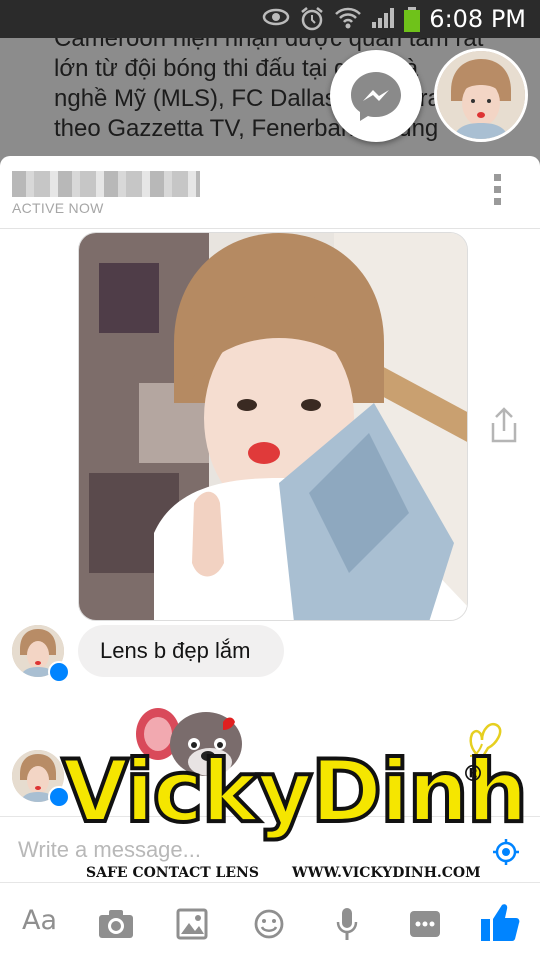 This screenshot has width=540, height=960. What do you see at coordinates (106, 184) in the screenshot?
I see `blurred-contact-name` at bounding box center [106, 184].